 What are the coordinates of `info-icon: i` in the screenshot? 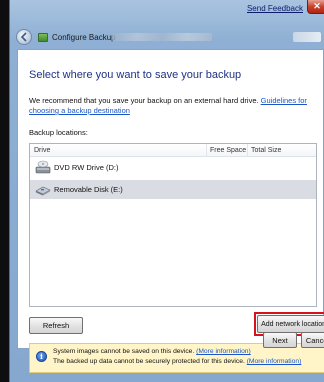 It's located at (41, 356).